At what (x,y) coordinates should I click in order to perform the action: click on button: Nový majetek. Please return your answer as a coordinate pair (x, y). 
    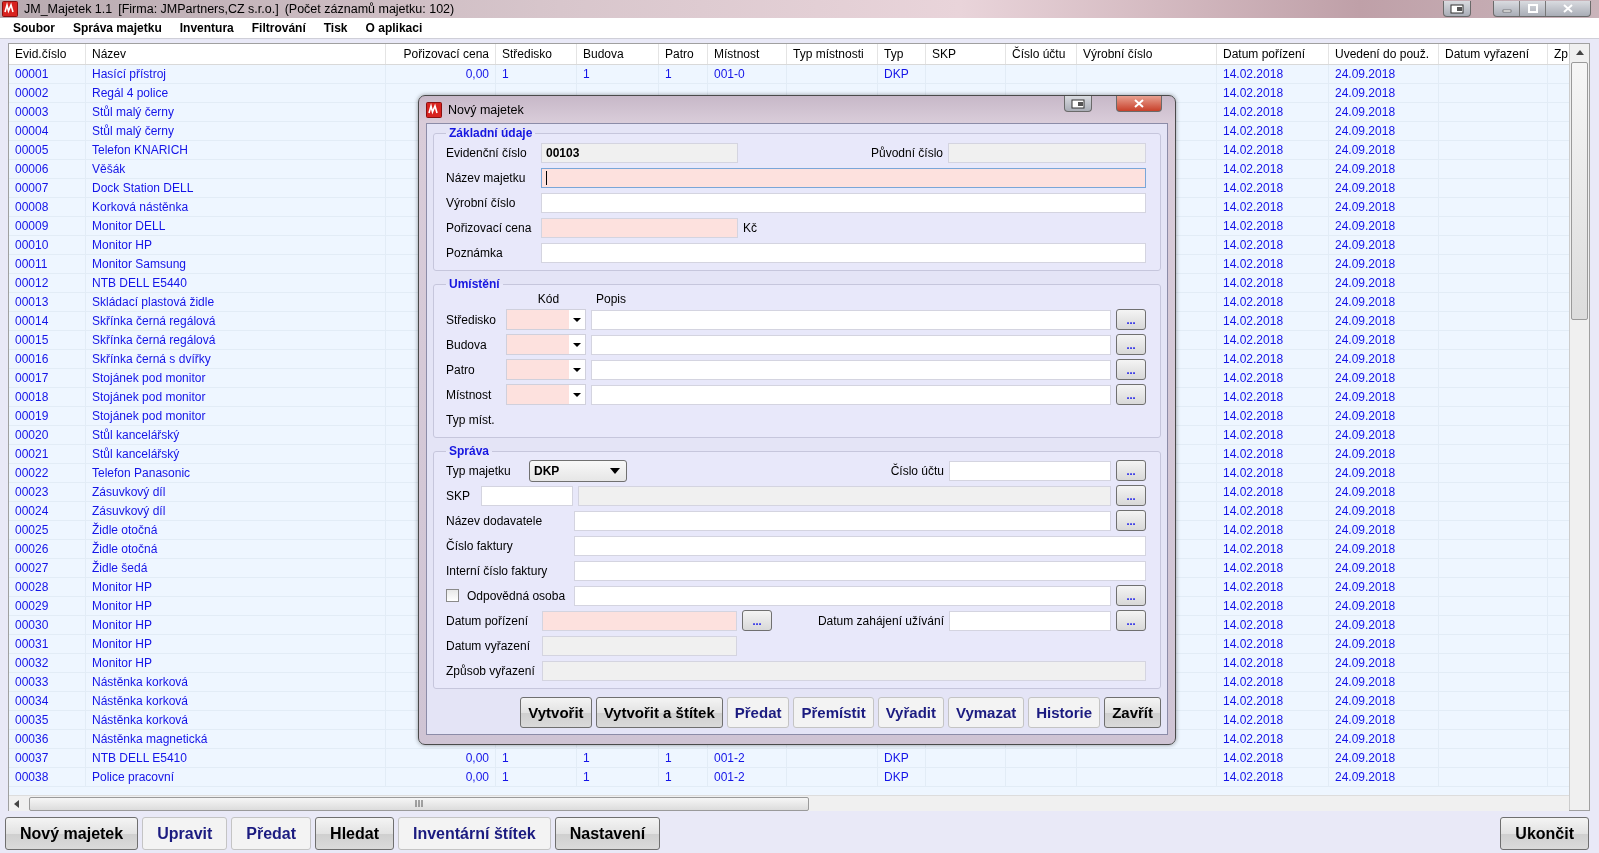
    Looking at the image, I should click on (72, 833).